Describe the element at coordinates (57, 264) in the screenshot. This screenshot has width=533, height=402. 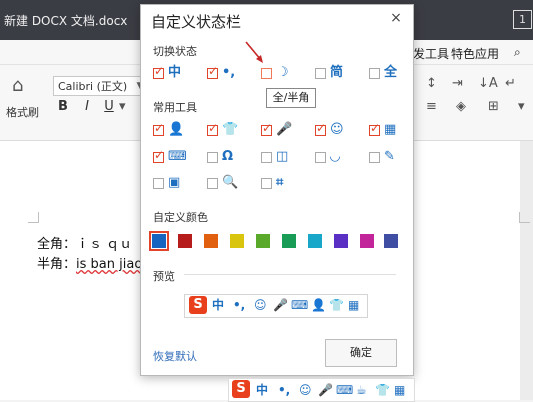
I see `halfwidth-label: 半角：` at that location.